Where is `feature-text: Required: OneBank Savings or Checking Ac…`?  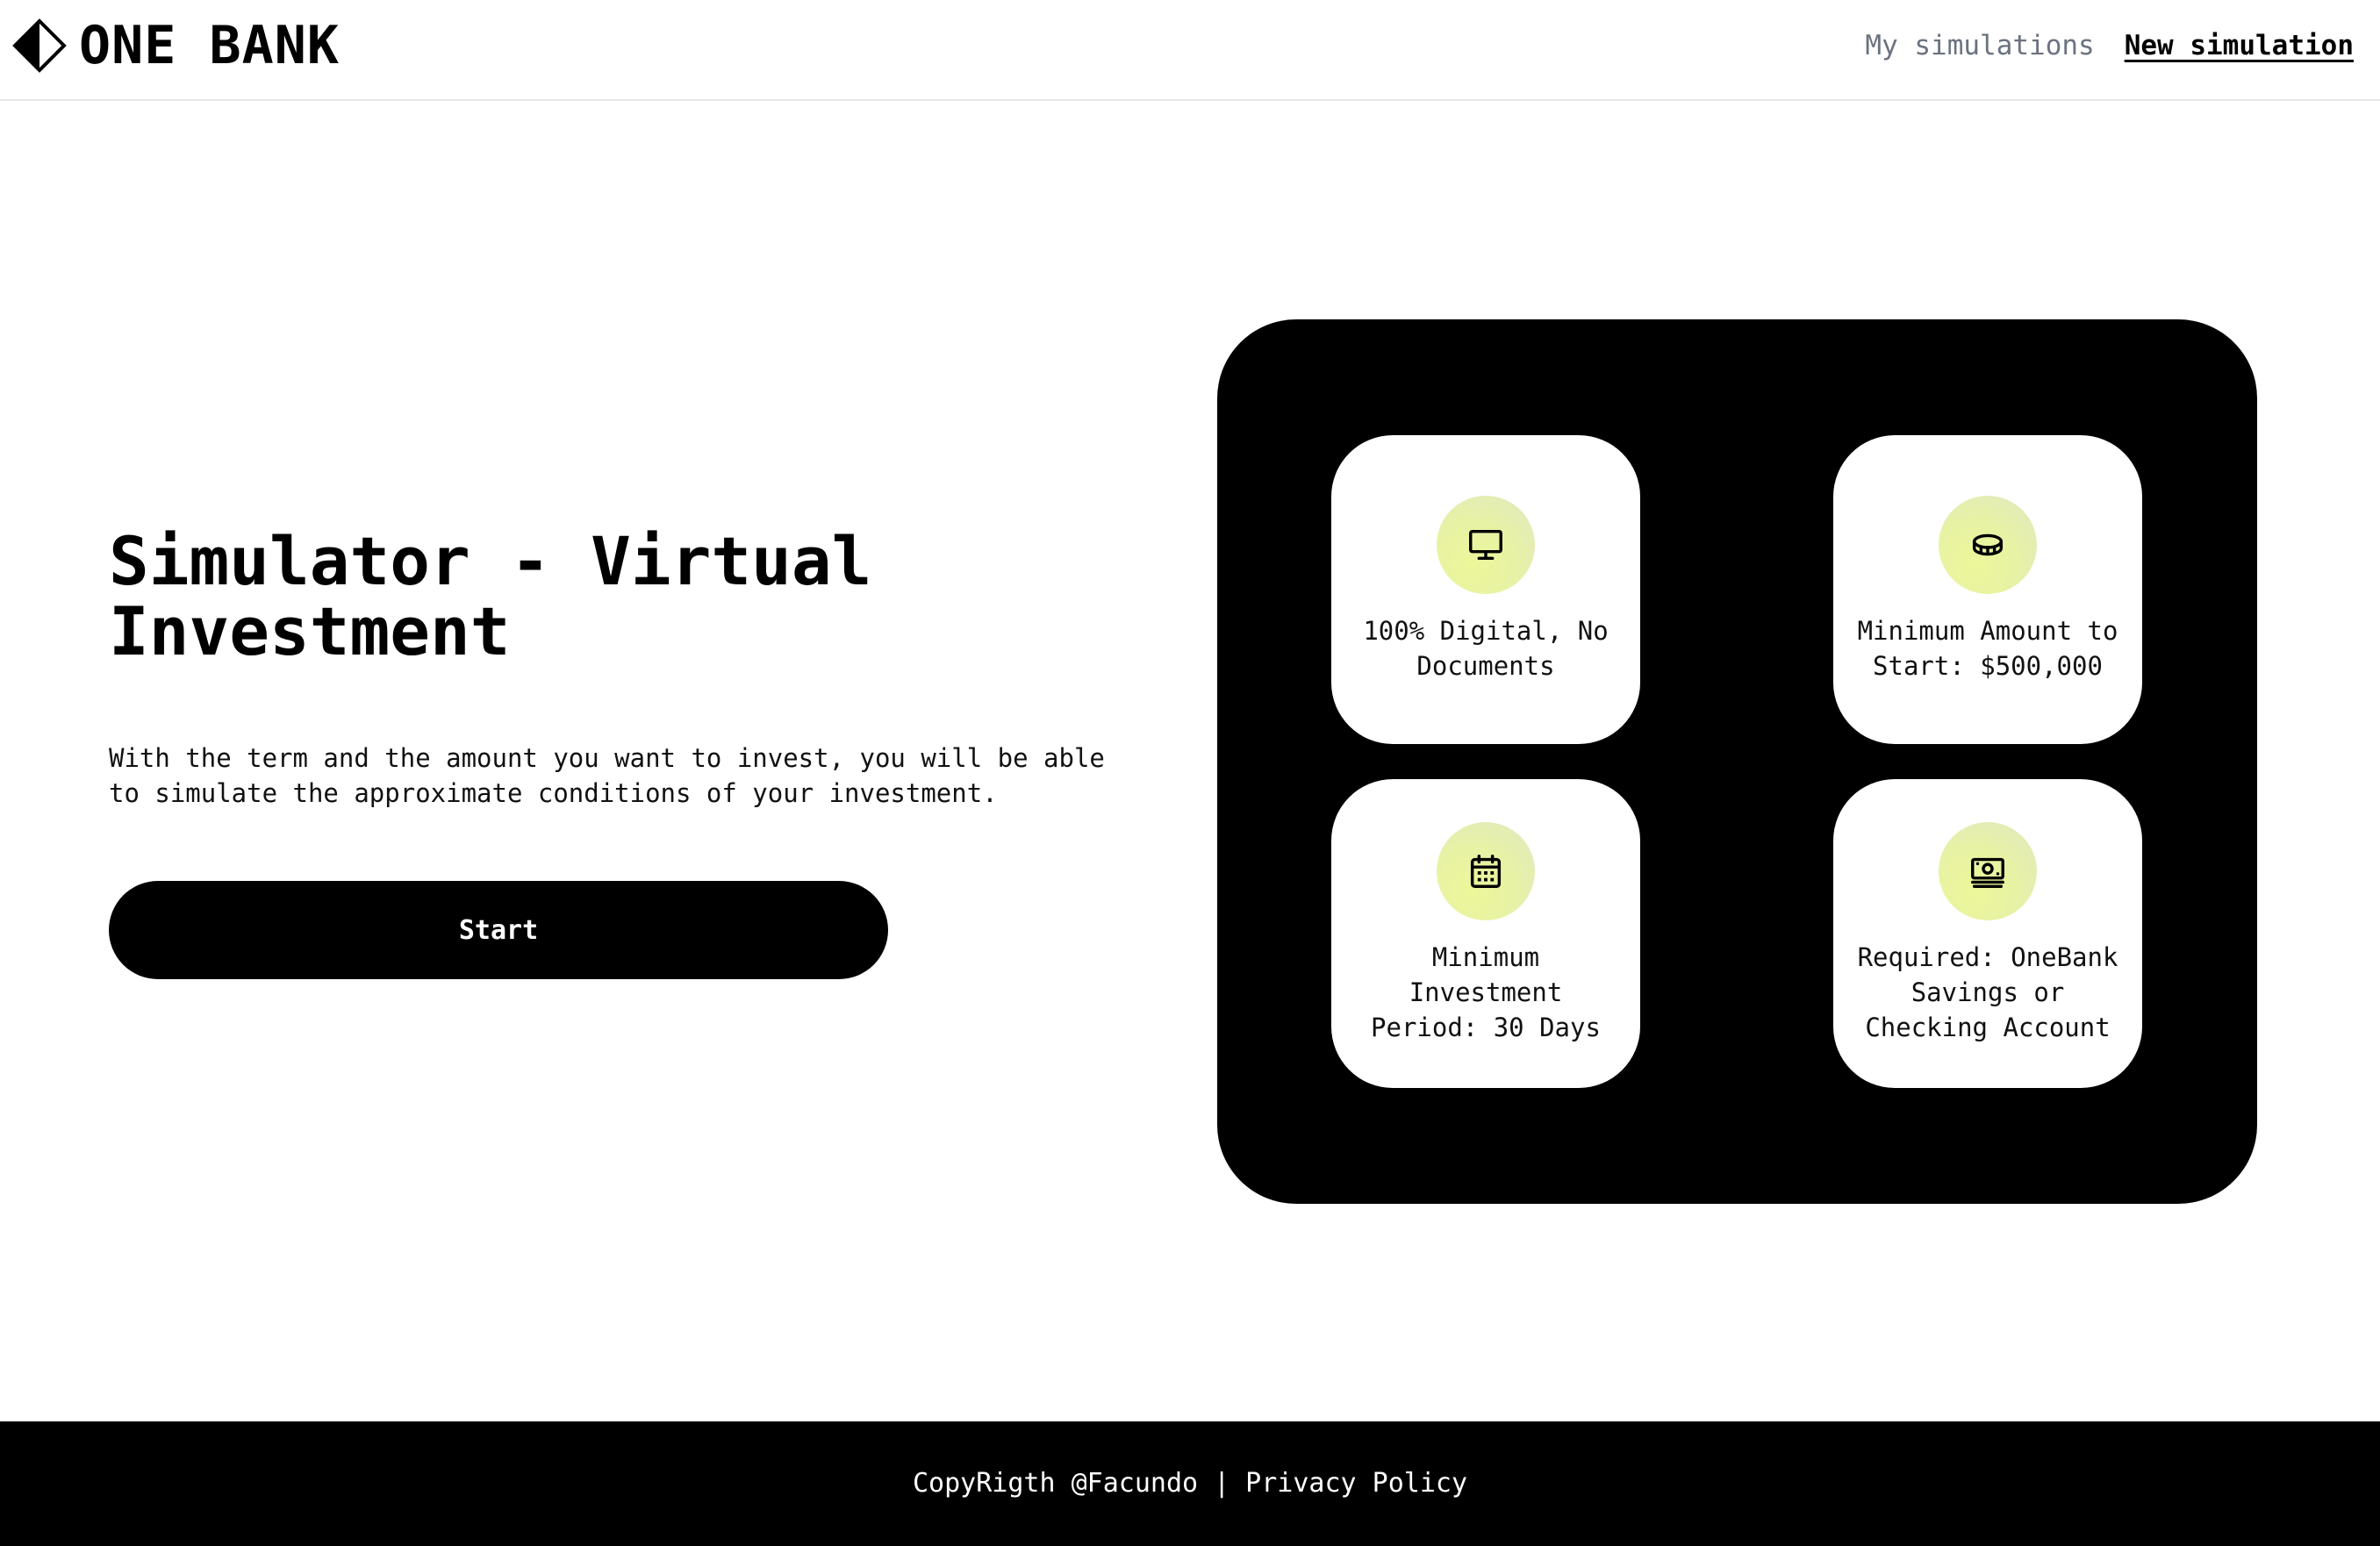 feature-text: Required: OneBank Savings or Checking Ac… is located at coordinates (1987, 992).